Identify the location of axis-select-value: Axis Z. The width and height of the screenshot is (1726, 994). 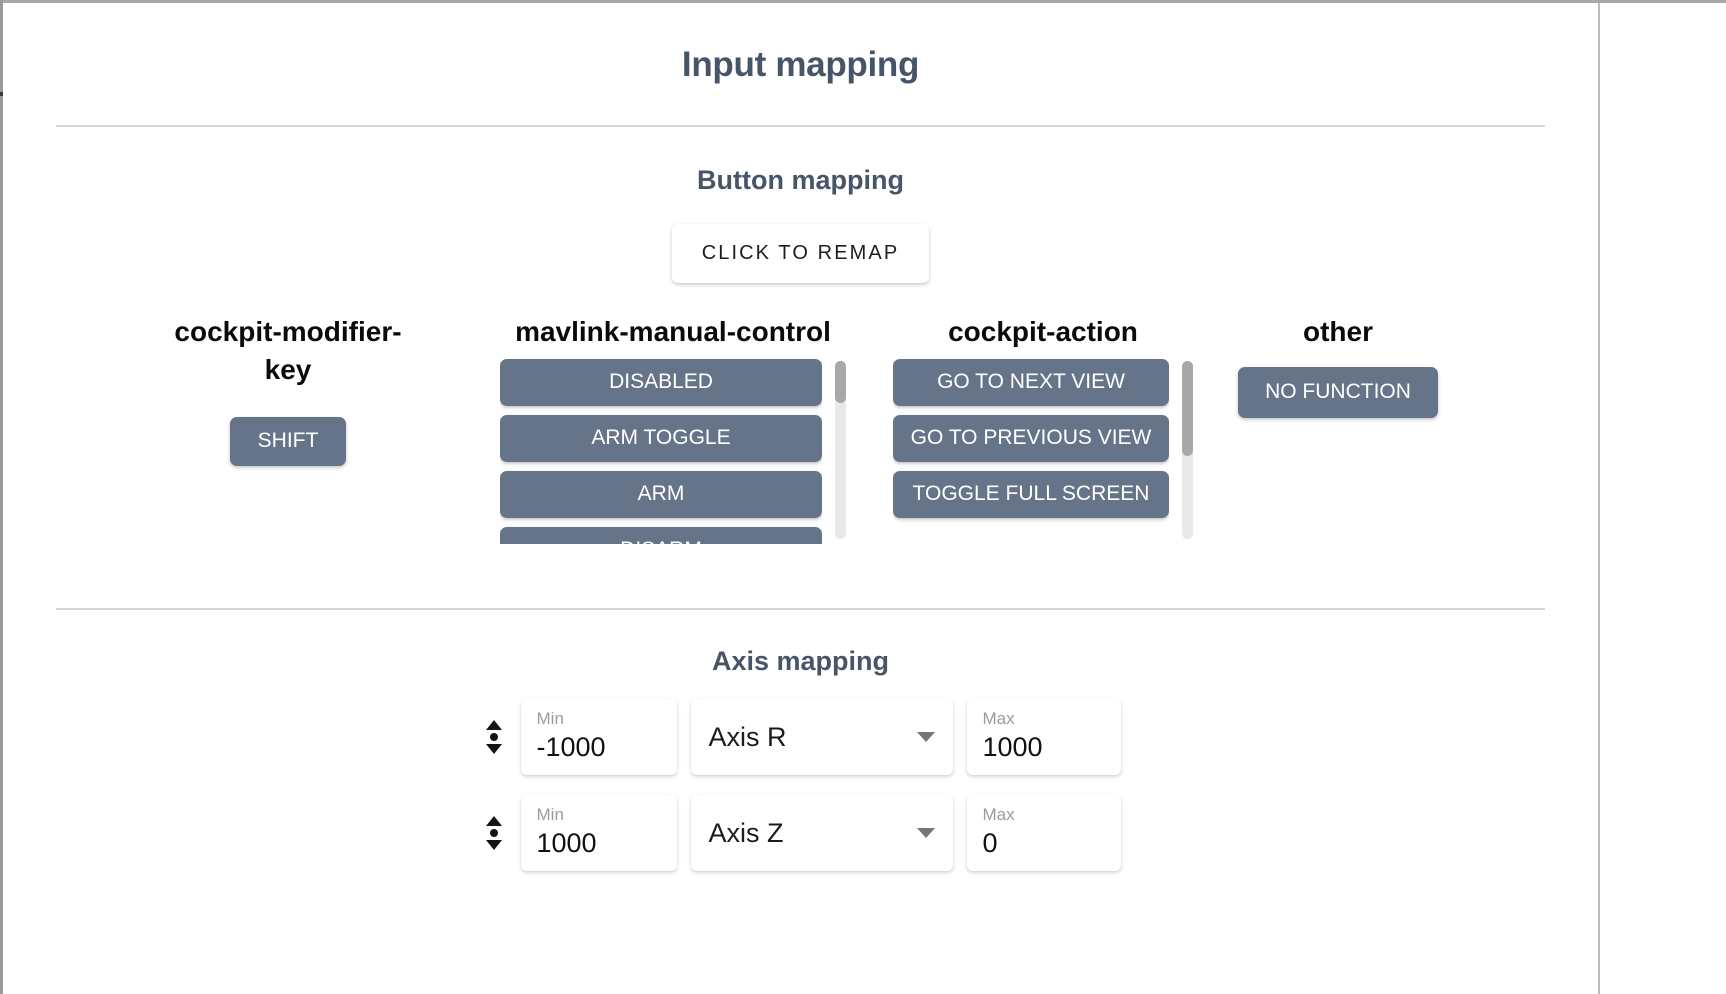
(746, 832).